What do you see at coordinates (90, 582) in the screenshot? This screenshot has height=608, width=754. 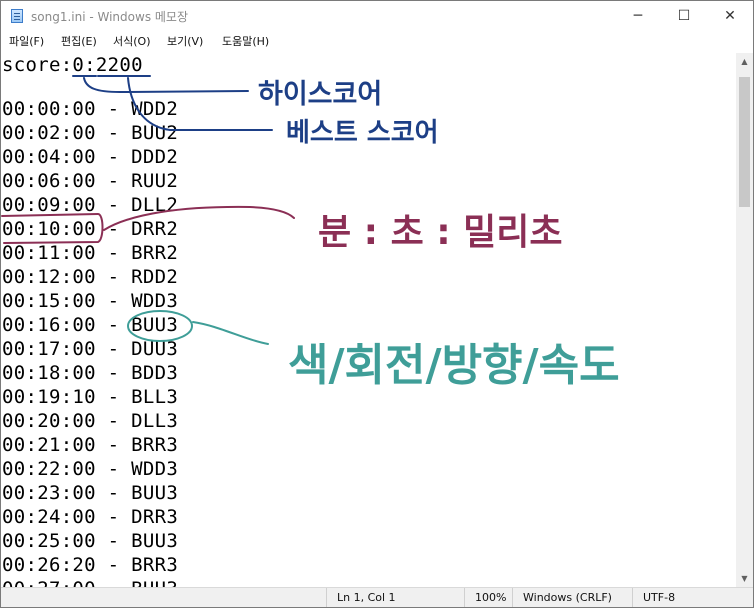 I see `editor-line: 00:27:00 - BUU3` at bounding box center [90, 582].